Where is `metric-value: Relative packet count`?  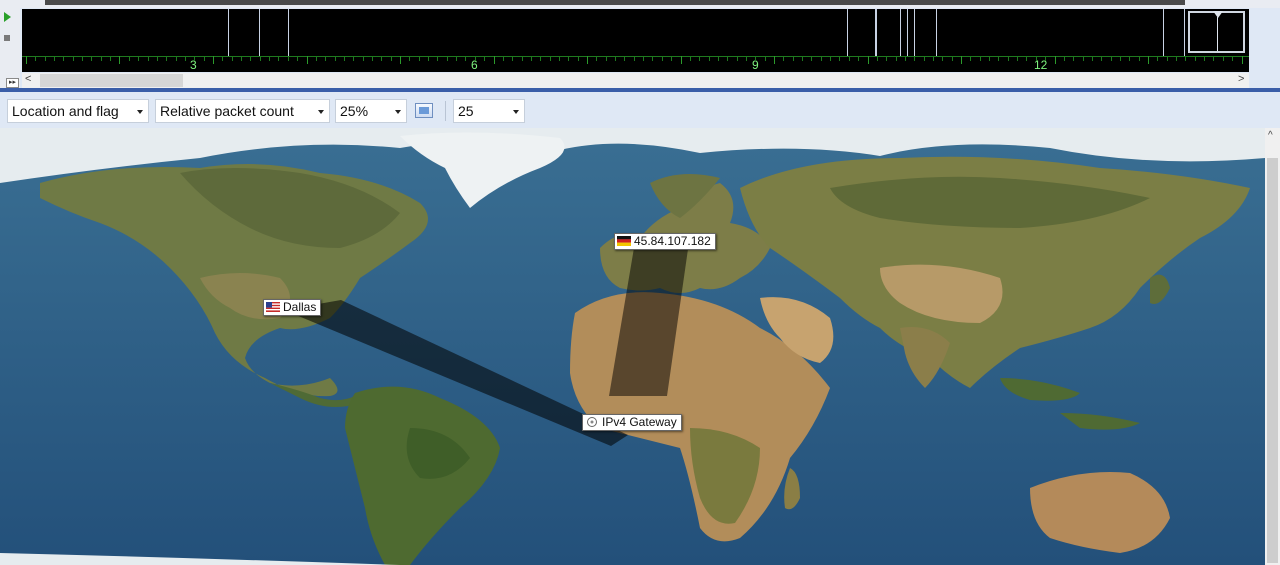
metric-value: Relative packet count is located at coordinates (227, 111).